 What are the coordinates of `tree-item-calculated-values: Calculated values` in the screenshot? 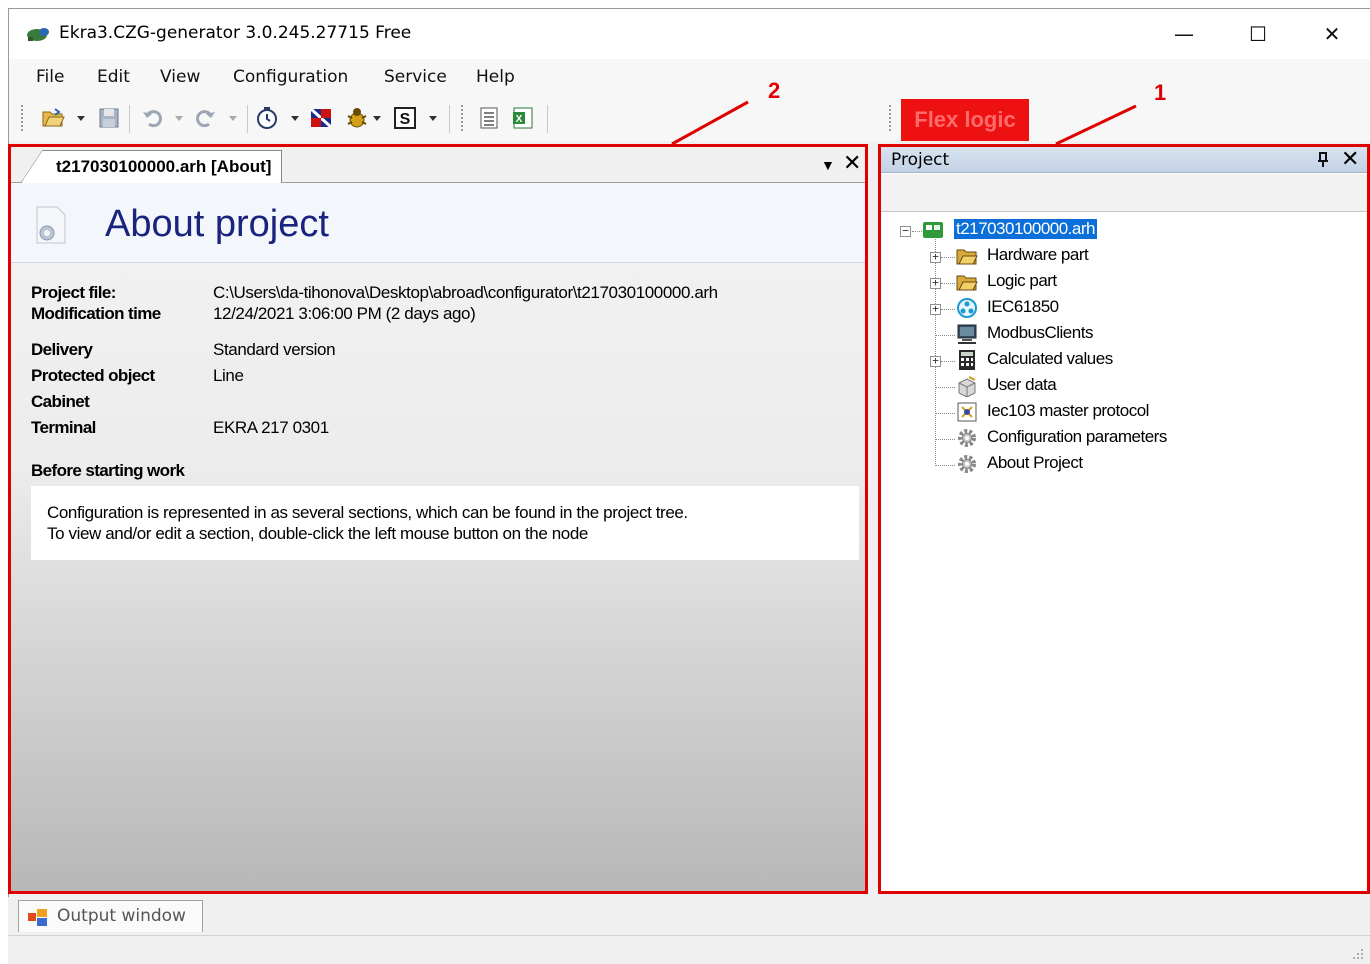 It's located at (1050, 359).